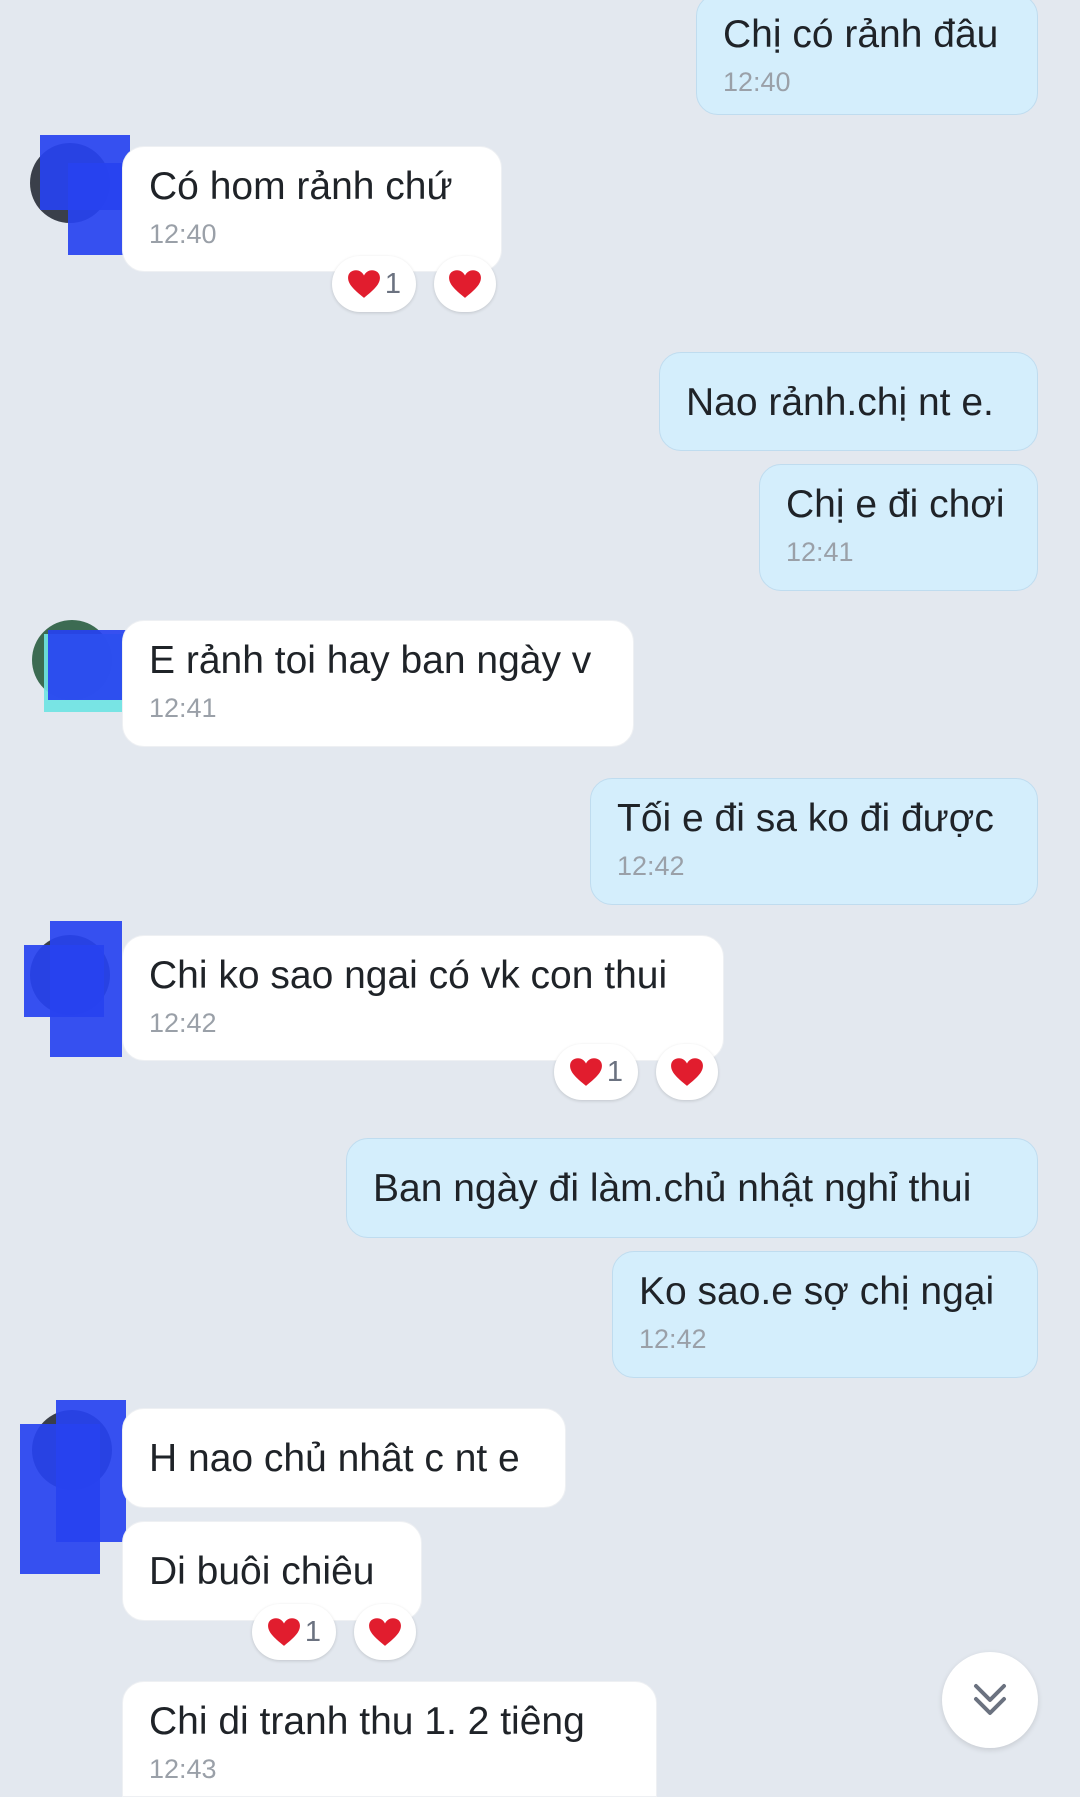  I want to click on message-bubble-outgoing: Ko sao.e sợ chị ngại 12:42, so click(825, 1314).